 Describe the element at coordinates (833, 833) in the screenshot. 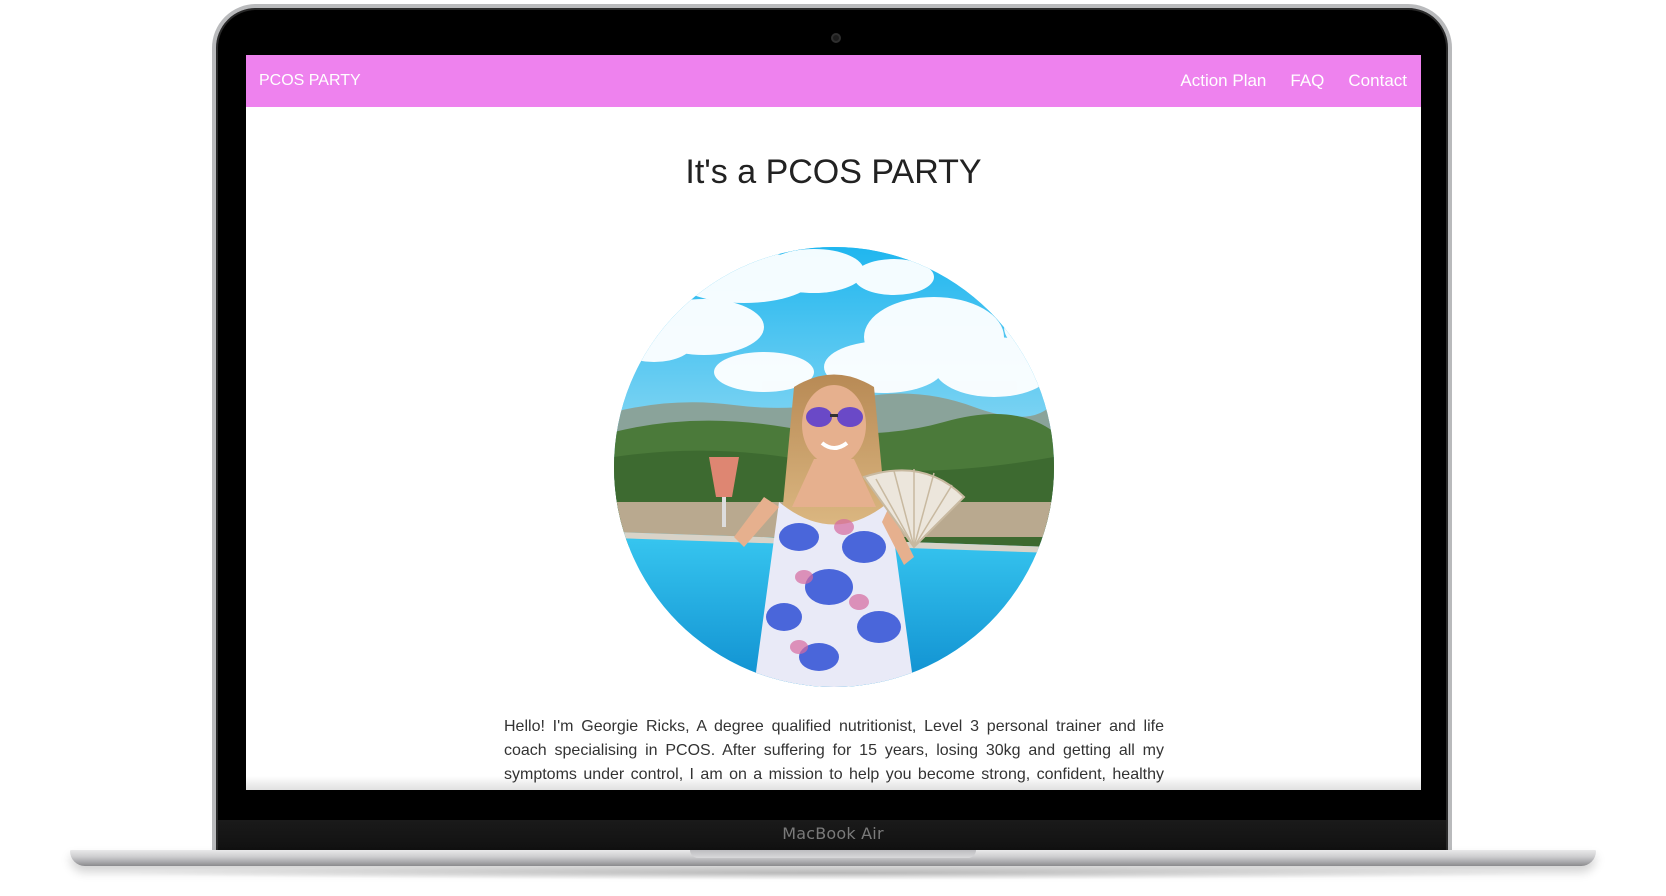

I see `device-label: MacBook Air` at that location.